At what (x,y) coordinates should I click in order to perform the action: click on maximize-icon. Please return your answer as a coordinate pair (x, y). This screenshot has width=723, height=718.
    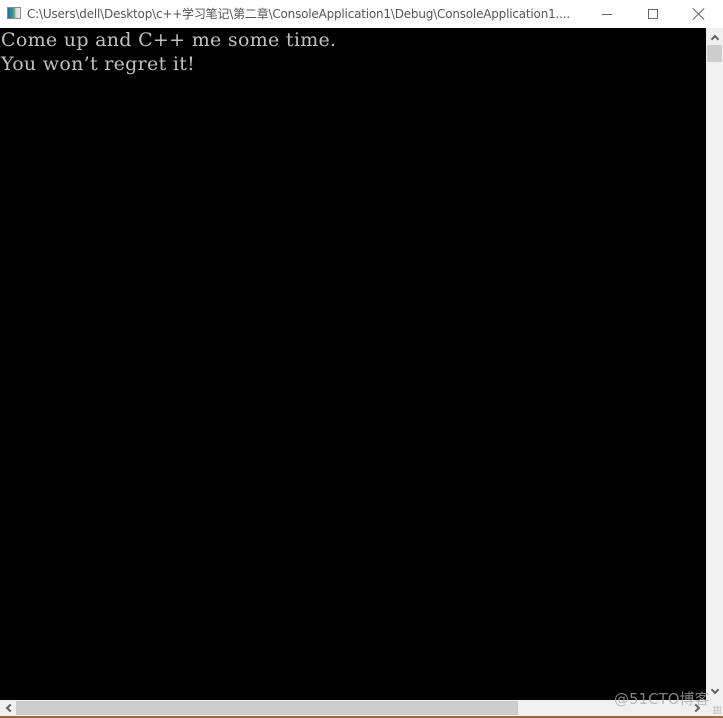
    Looking at the image, I should click on (653, 14).